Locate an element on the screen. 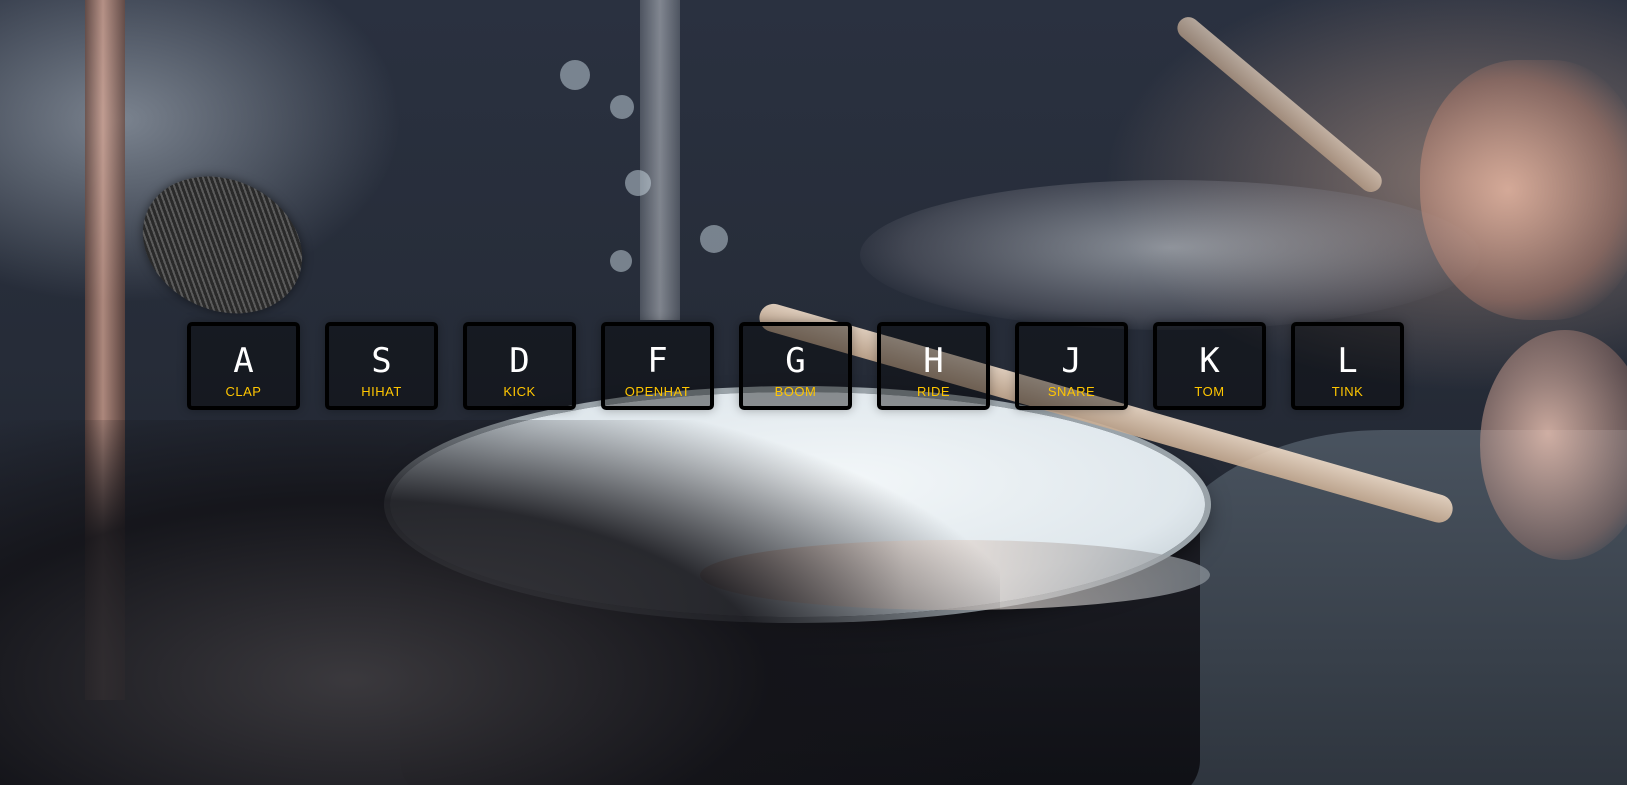 This screenshot has height=785, width=1627. key-j: J SNARE is located at coordinates (1071, 366).